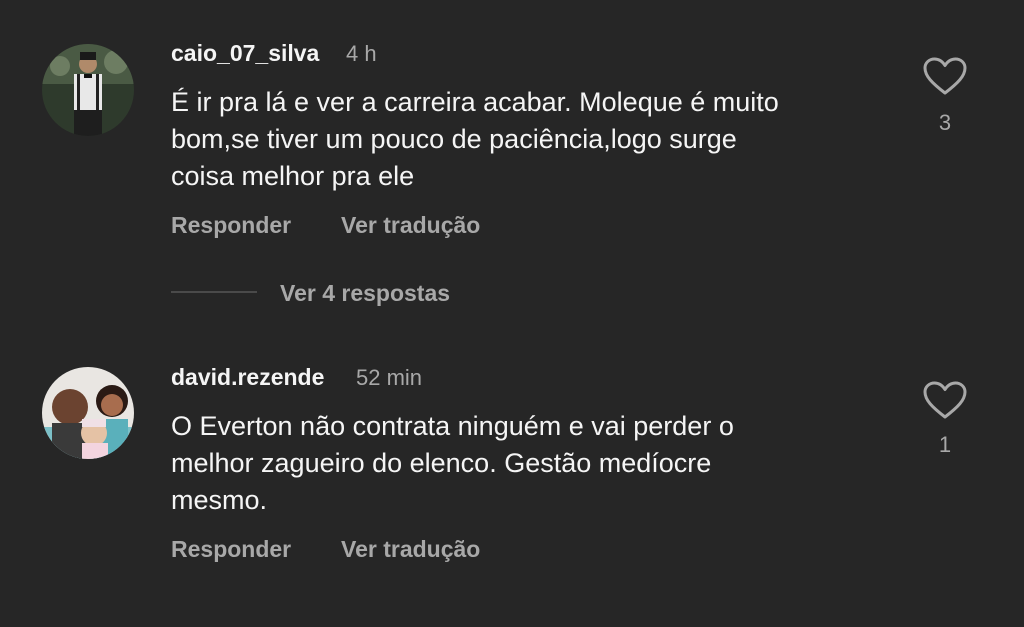  Describe the element at coordinates (219, 500) in the screenshot. I see `comment-text-line: mesmo.` at that location.